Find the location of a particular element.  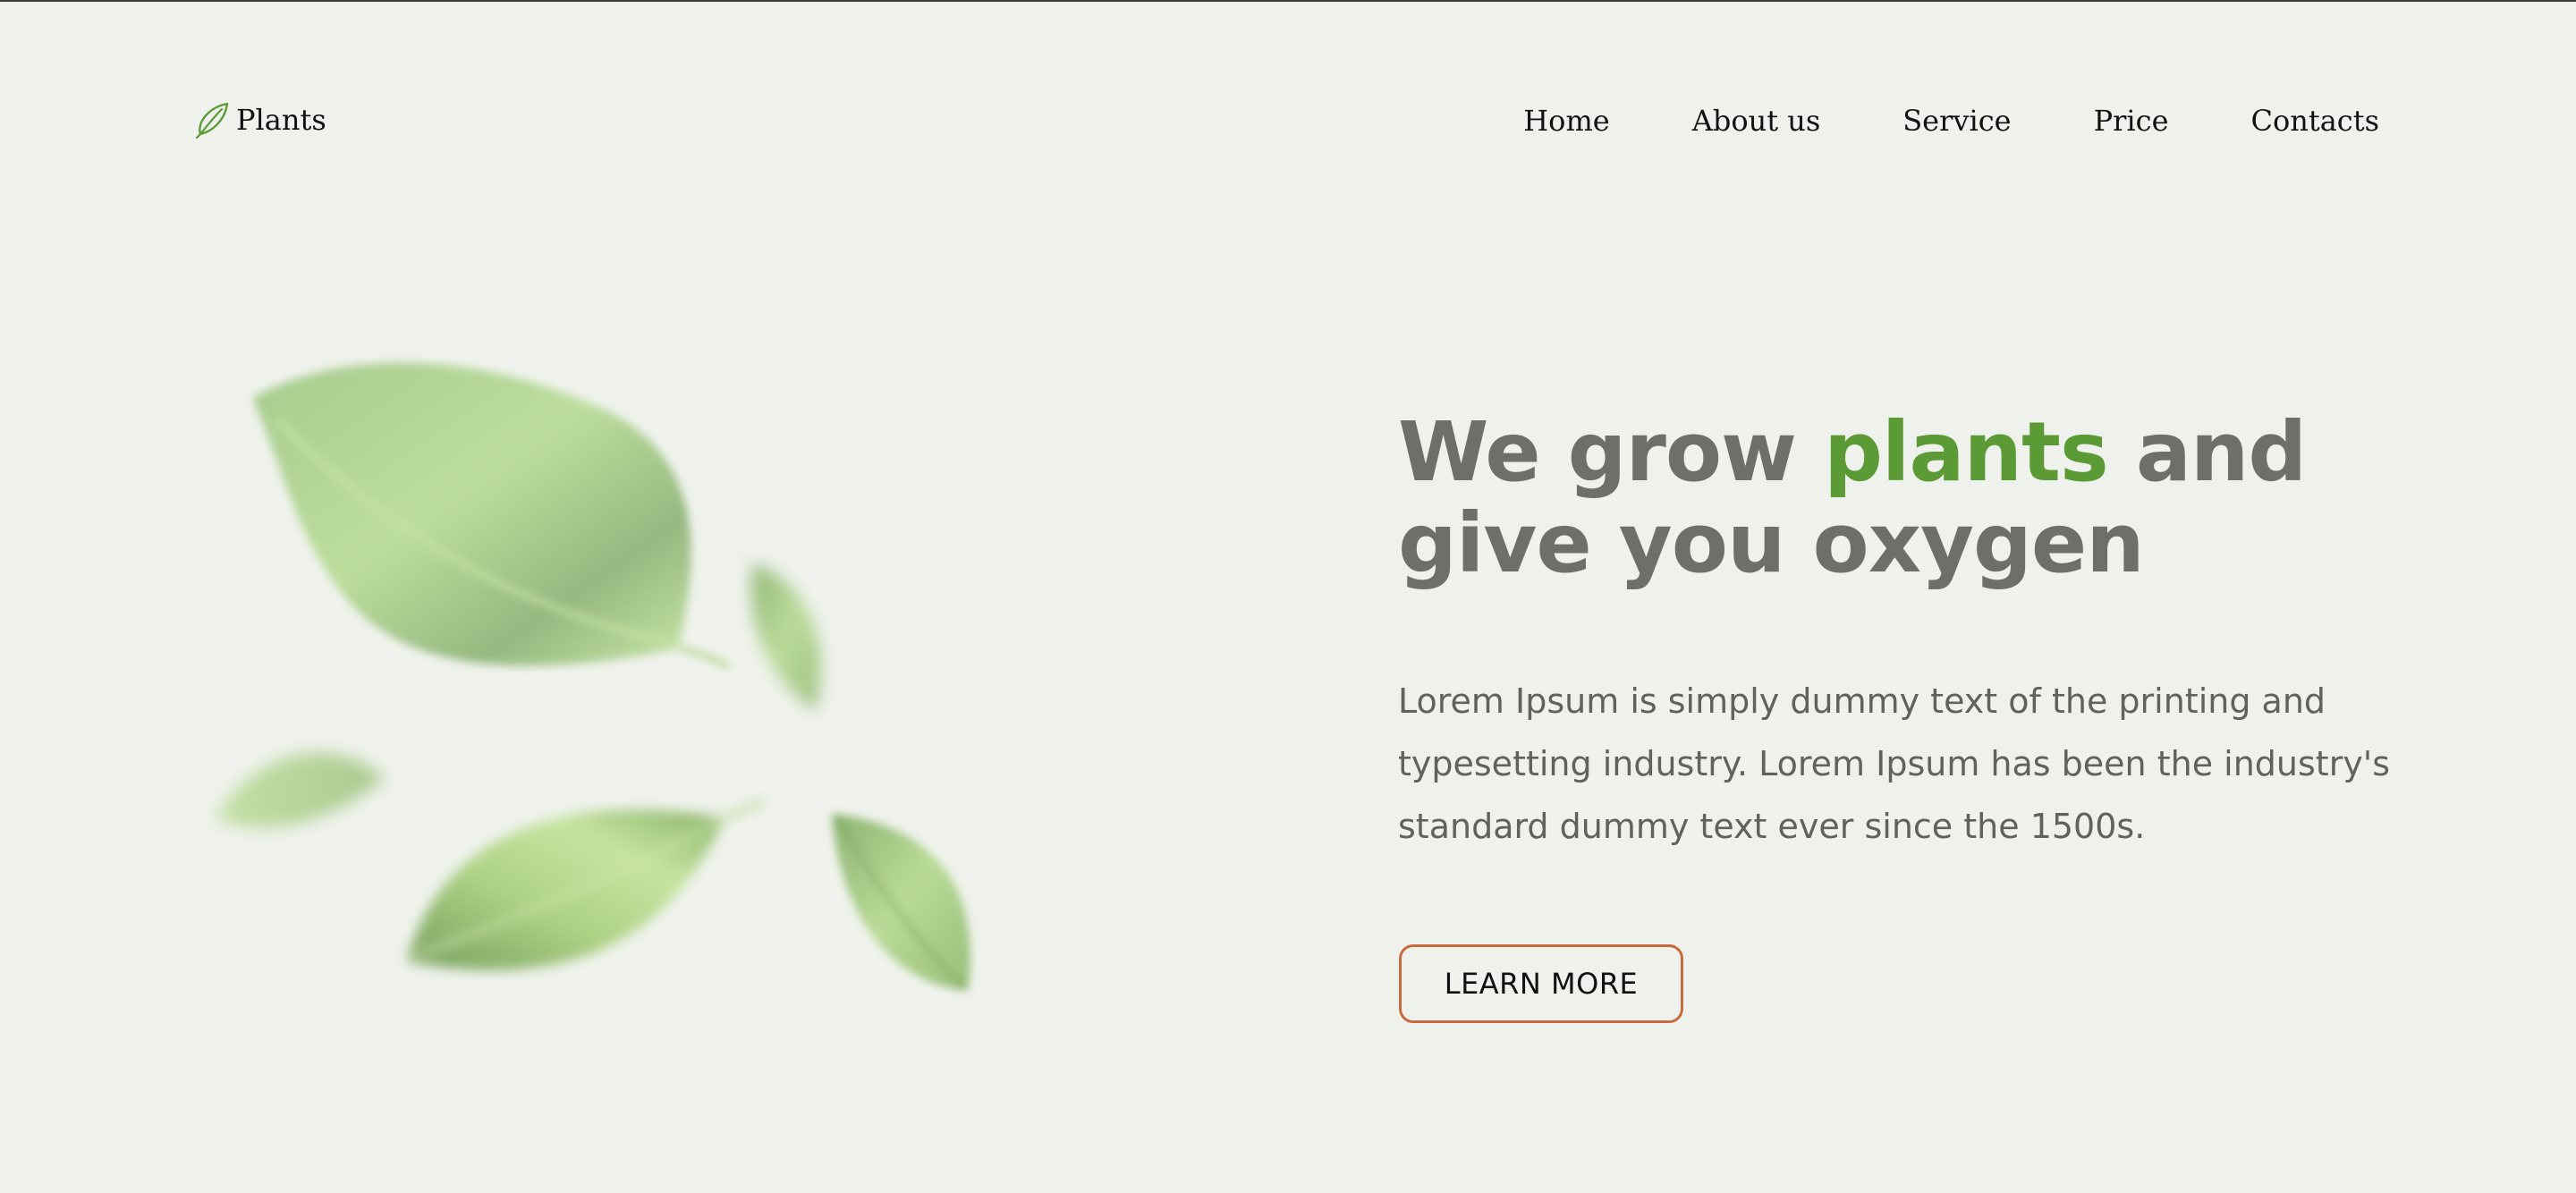

top-border is located at coordinates (1288, 1).